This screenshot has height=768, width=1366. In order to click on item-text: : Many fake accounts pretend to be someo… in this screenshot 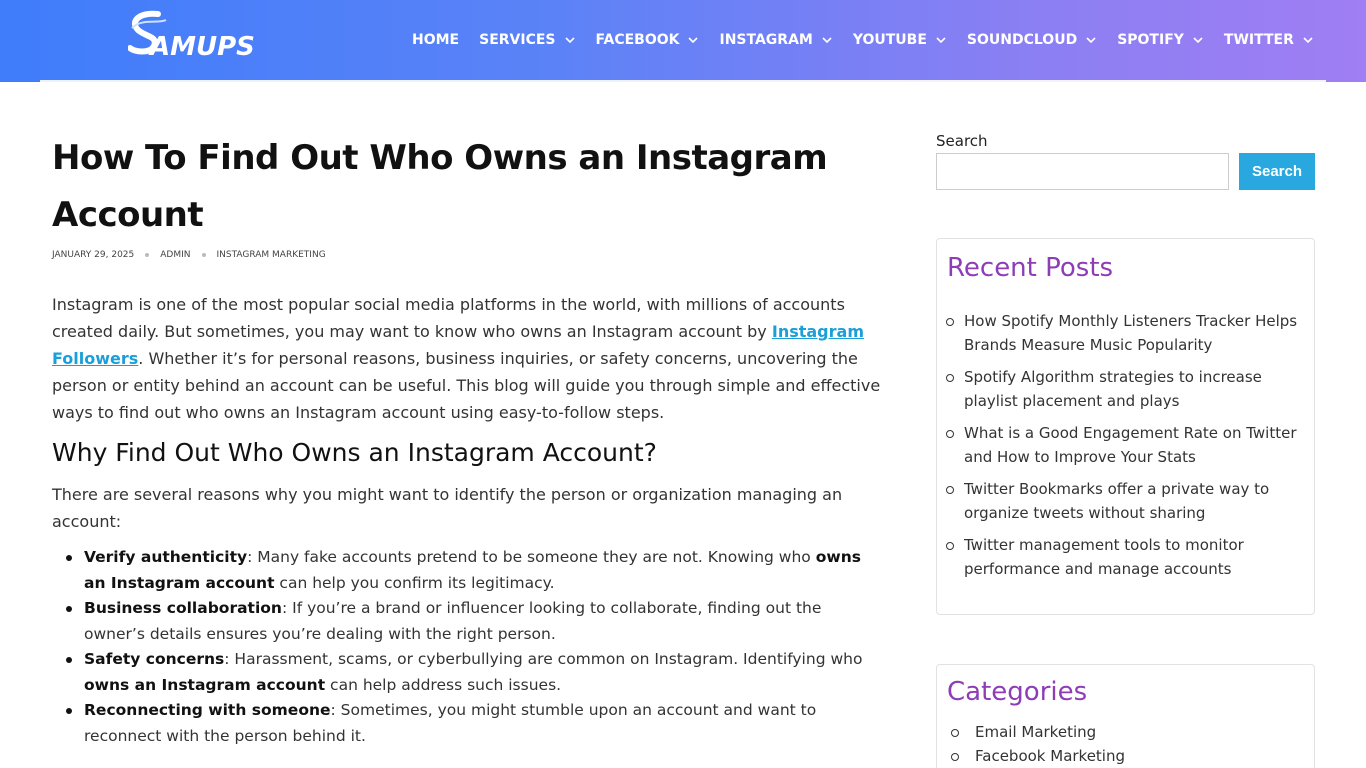, I will do `click(531, 557)`.